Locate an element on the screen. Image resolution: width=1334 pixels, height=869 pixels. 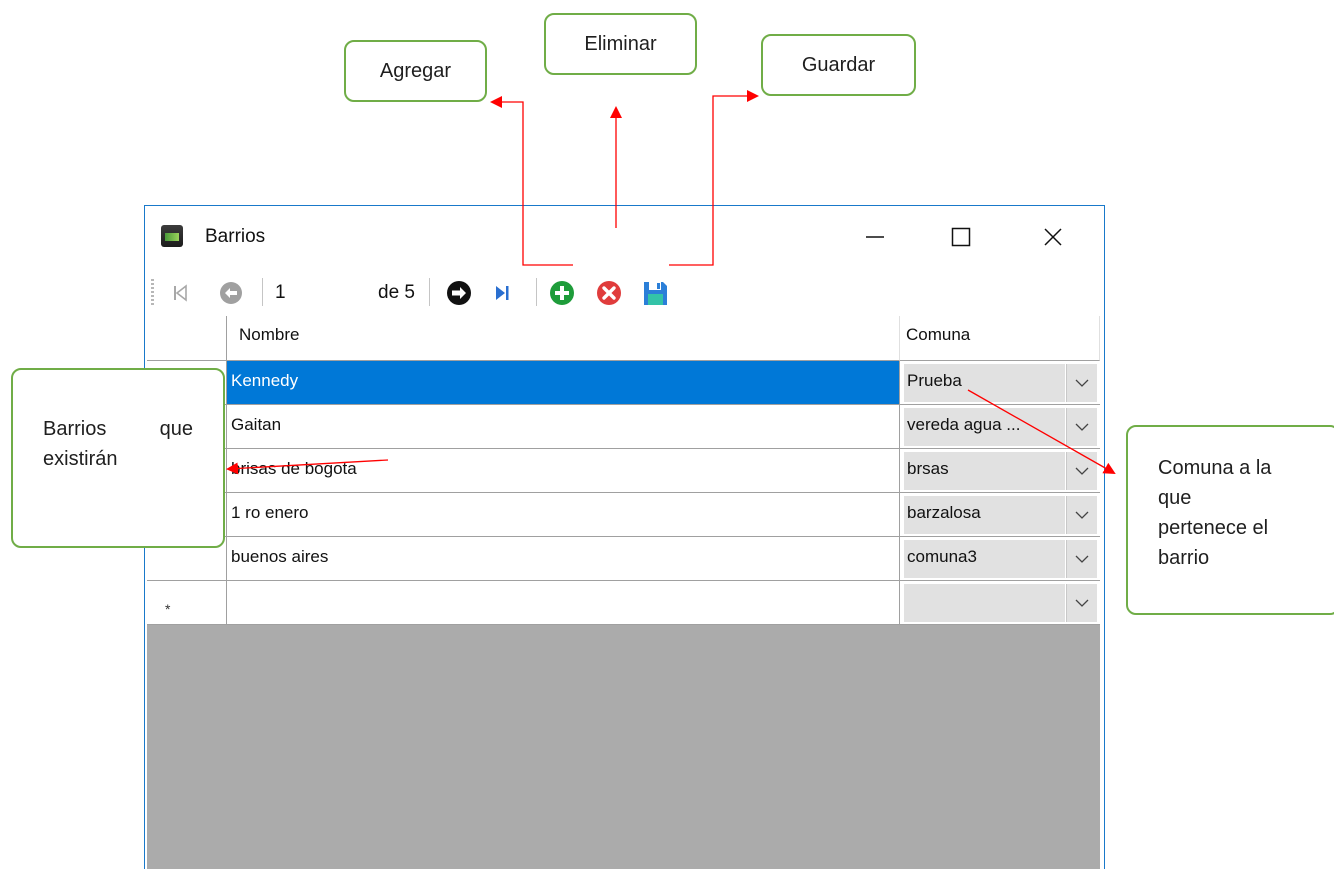
move-last-icon is located at coordinates (502, 293).